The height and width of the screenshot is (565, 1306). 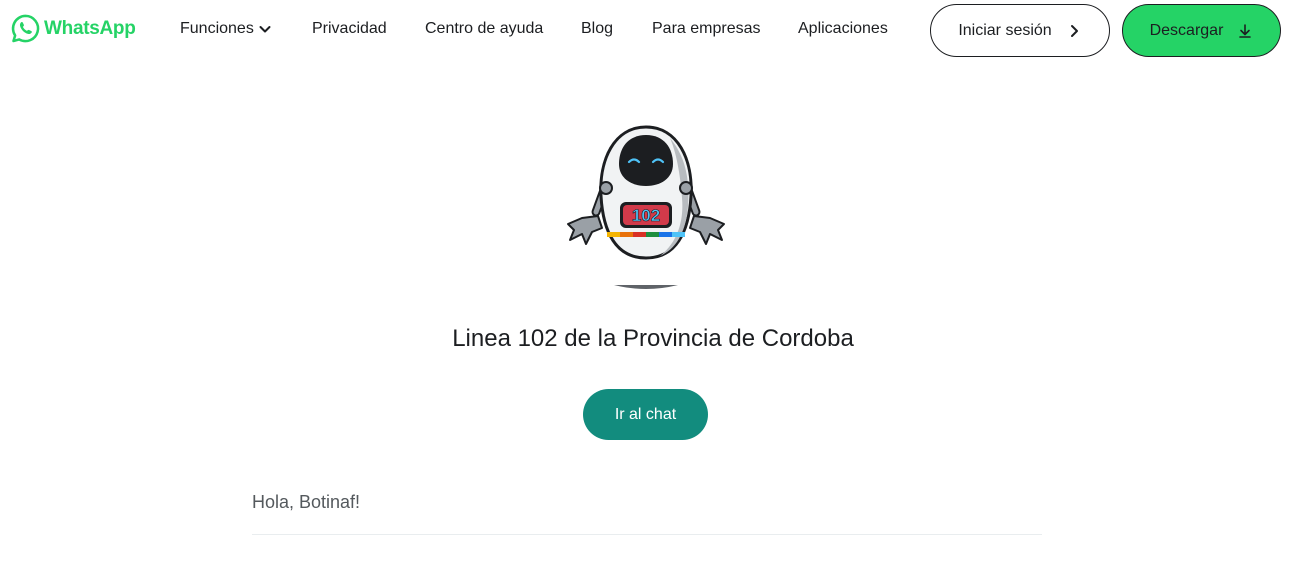 I want to click on nav-item-funciones: Funciones, so click(x=226, y=29).